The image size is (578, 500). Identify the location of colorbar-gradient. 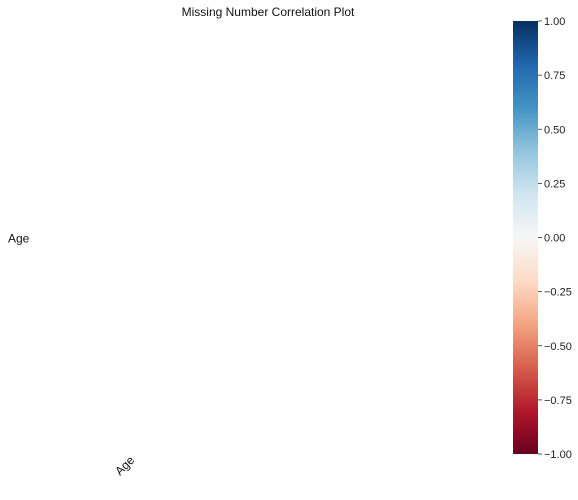
(525, 237).